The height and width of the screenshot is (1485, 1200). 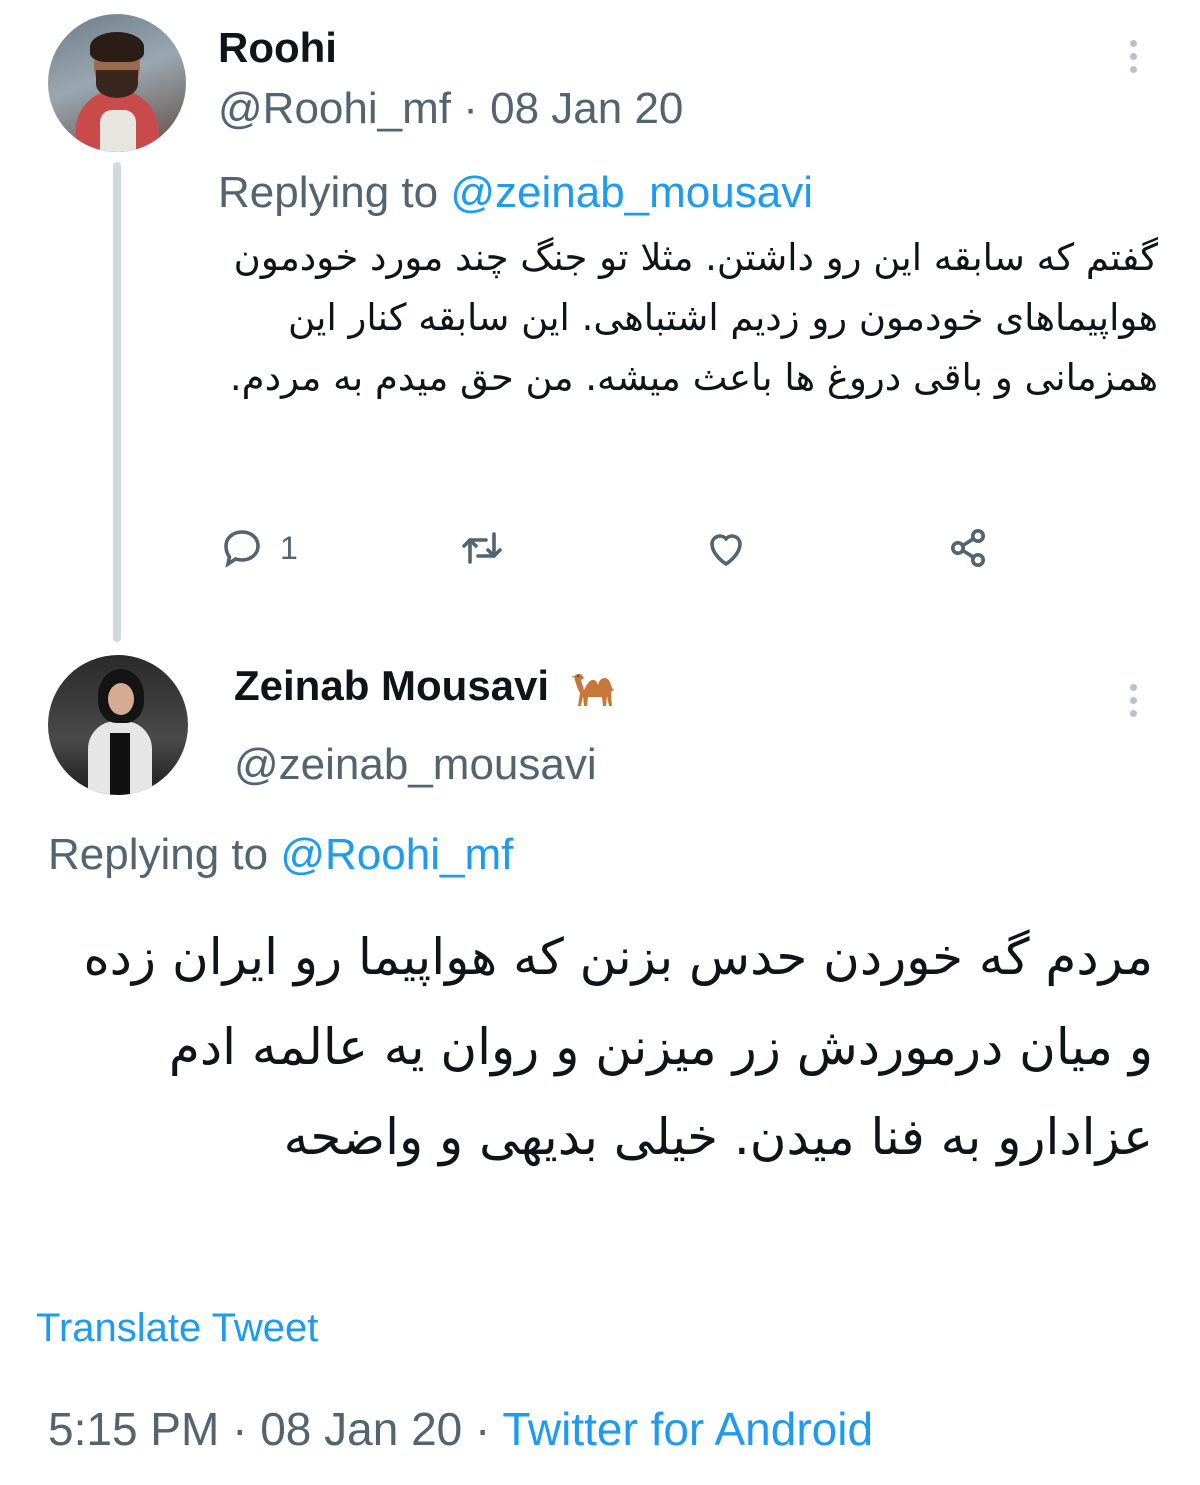 I want to click on replying-to-link: @Roohi_mf, so click(x=396, y=854).